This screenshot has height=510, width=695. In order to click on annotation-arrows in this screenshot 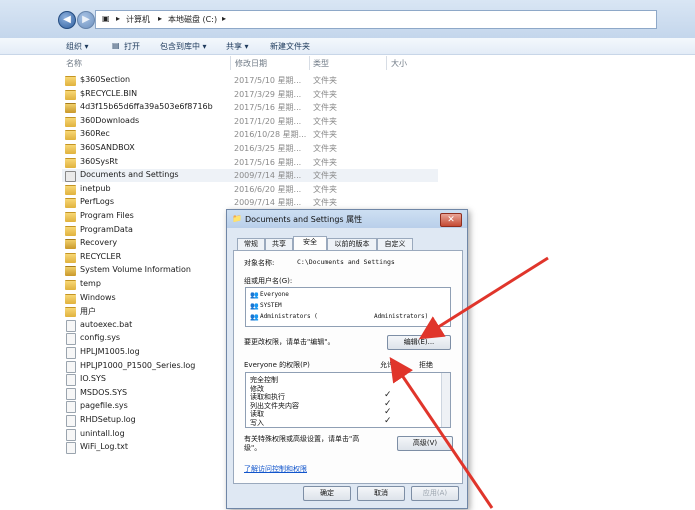, I will do `click(469, 382)`.